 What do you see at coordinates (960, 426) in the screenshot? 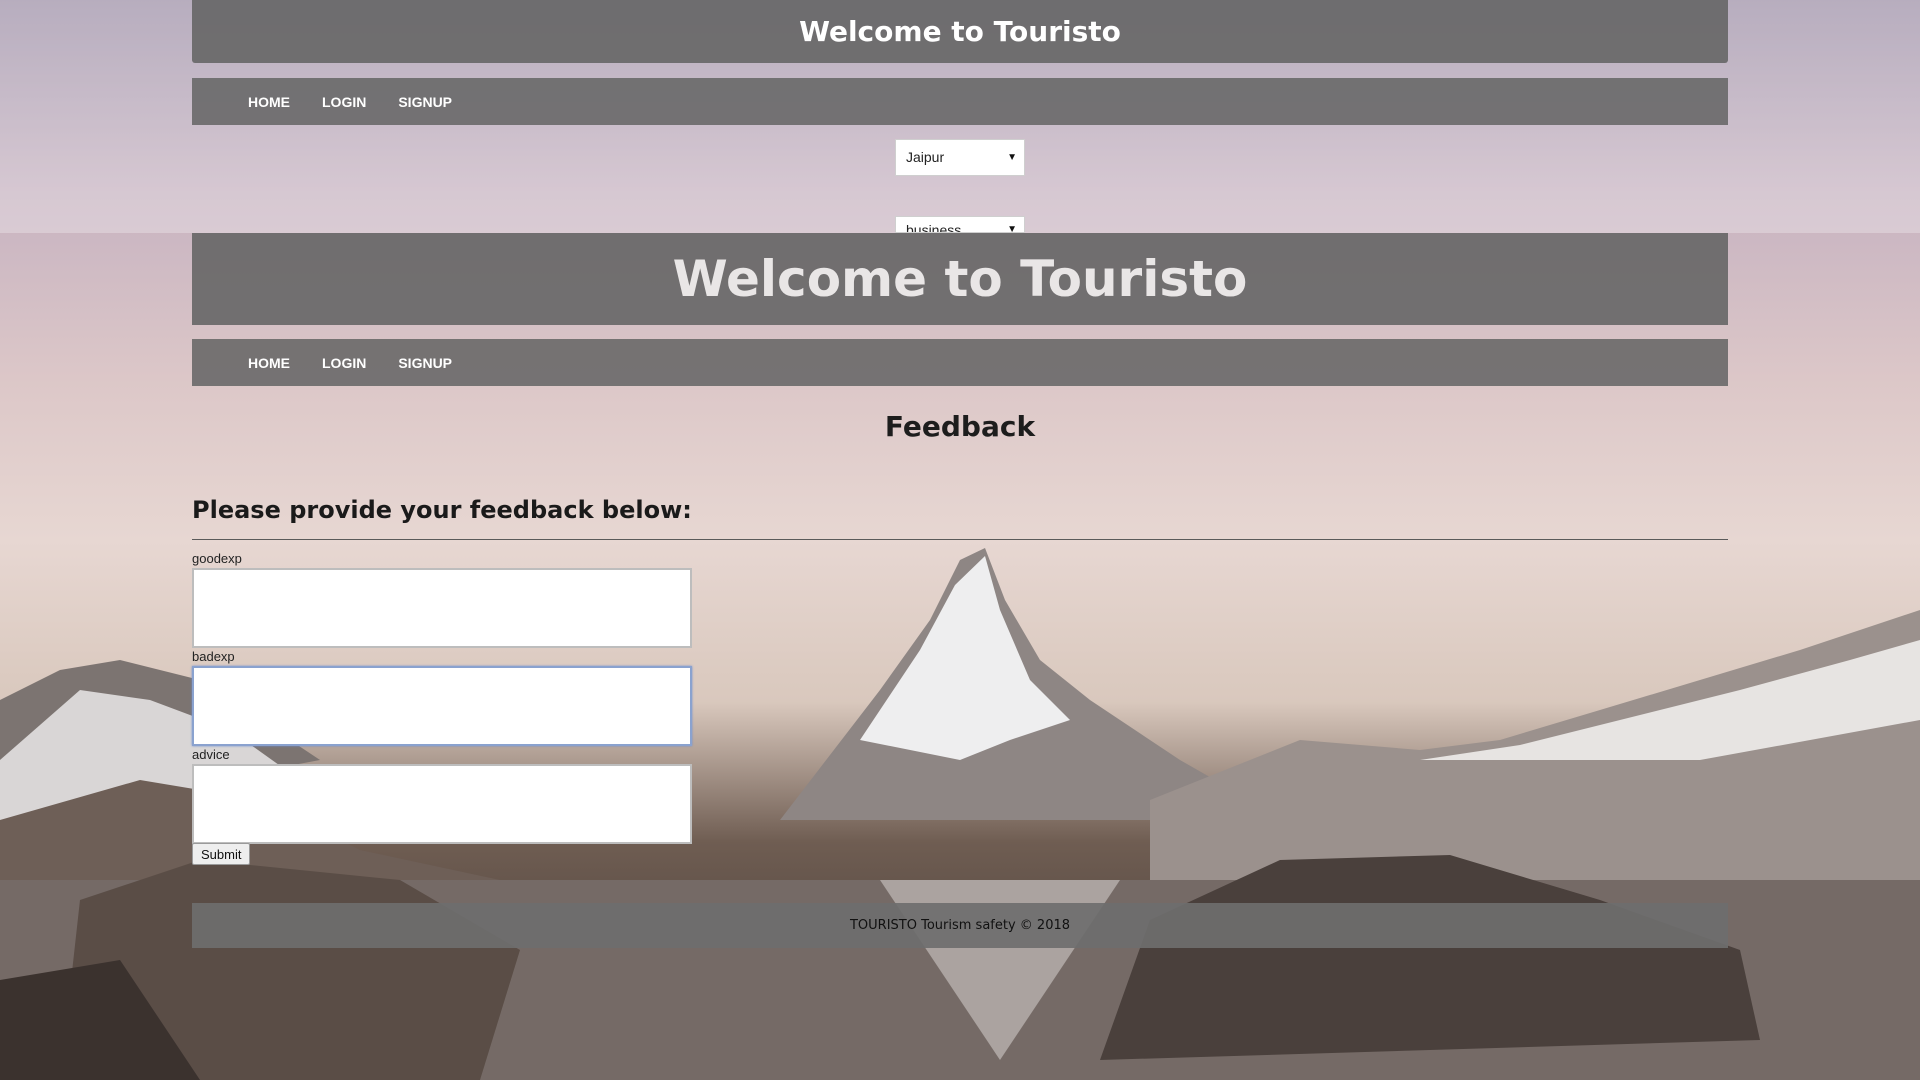
I see `page-title: Feedback` at bounding box center [960, 426].